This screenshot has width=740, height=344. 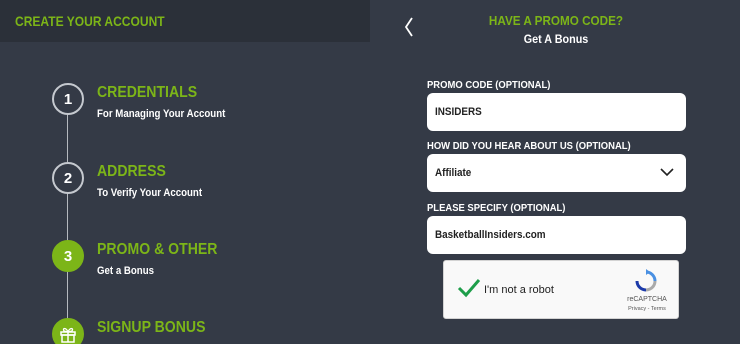 What do you see at coordinates (647, 299) in the screenshot?
I see `recaptcha-brand: reCAPTCHA` at bounding box center [647, 299].